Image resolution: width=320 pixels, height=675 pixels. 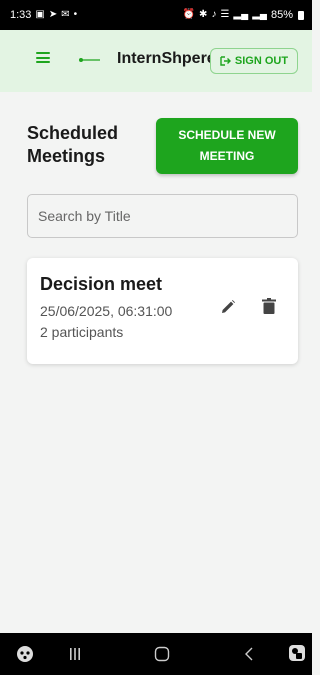 What do you see at coordinates (166, 58) in the screenshot?
I see `app-title: InternShpere` at bounding box center [166, 58].